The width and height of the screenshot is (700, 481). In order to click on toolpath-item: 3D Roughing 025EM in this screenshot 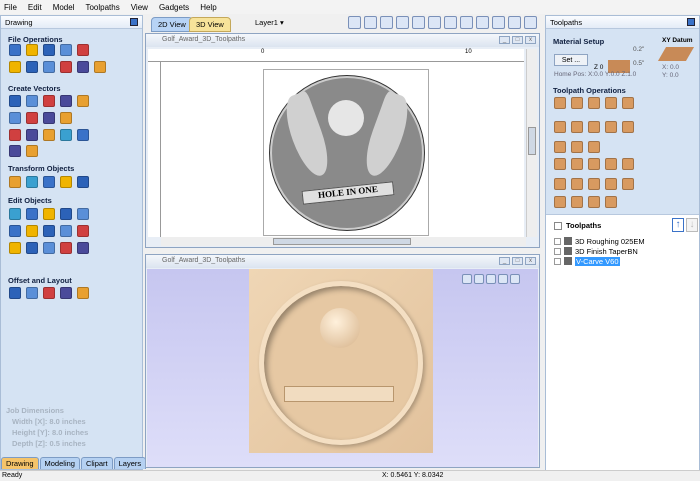, I will do `click(599, 241)`.